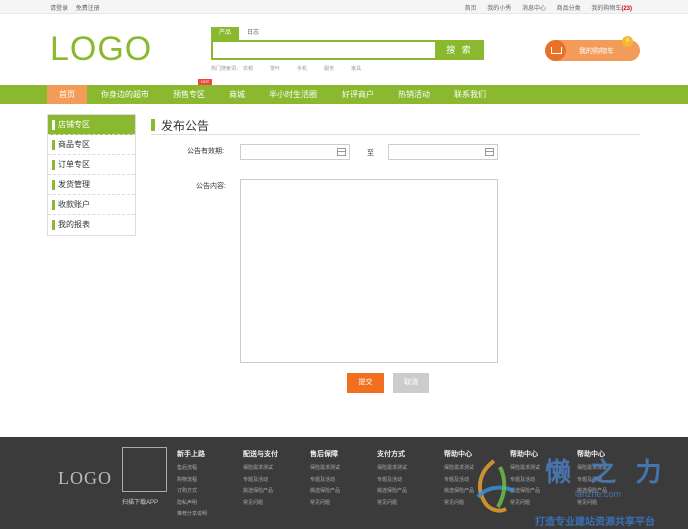  What do you see at coordinates (294, 68) in the screenshot?
I see `hot-search-words: 热门搜索词： 衣帽 茶叶 手机 服务 家具` at bounding box center [294, 68].